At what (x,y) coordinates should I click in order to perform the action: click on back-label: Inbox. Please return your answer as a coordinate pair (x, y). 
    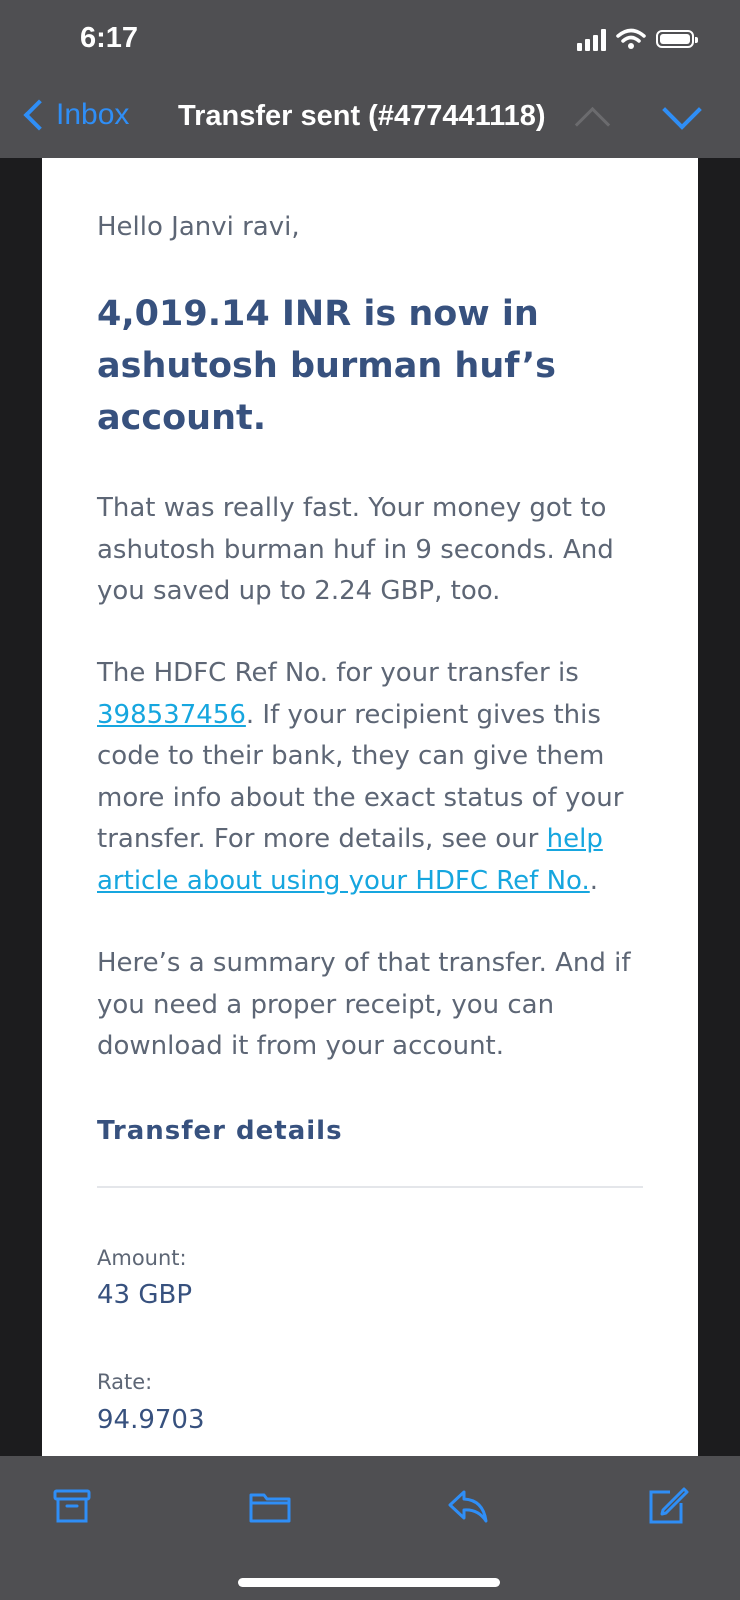
    Looking at the image, I should click on (93, 114).